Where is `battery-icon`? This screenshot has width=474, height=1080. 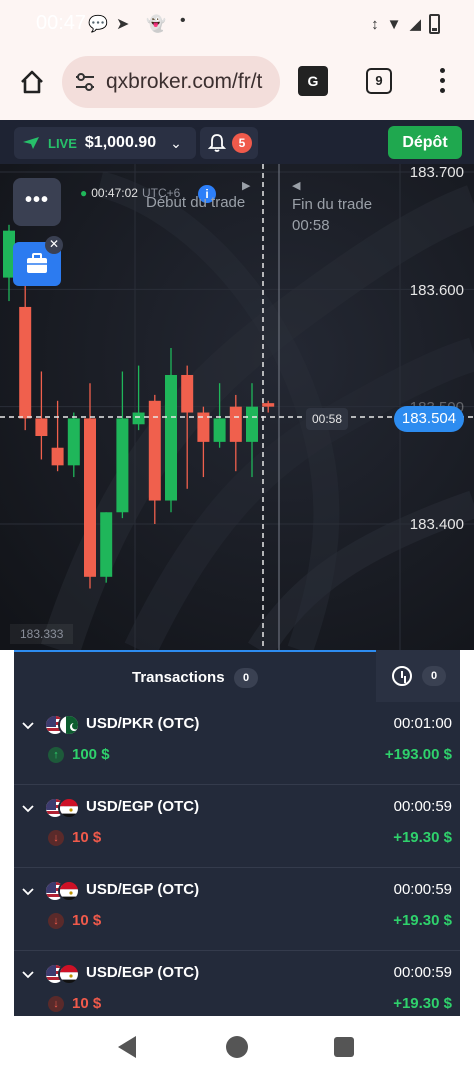 battery-icon is located at coordinates (434, 24).